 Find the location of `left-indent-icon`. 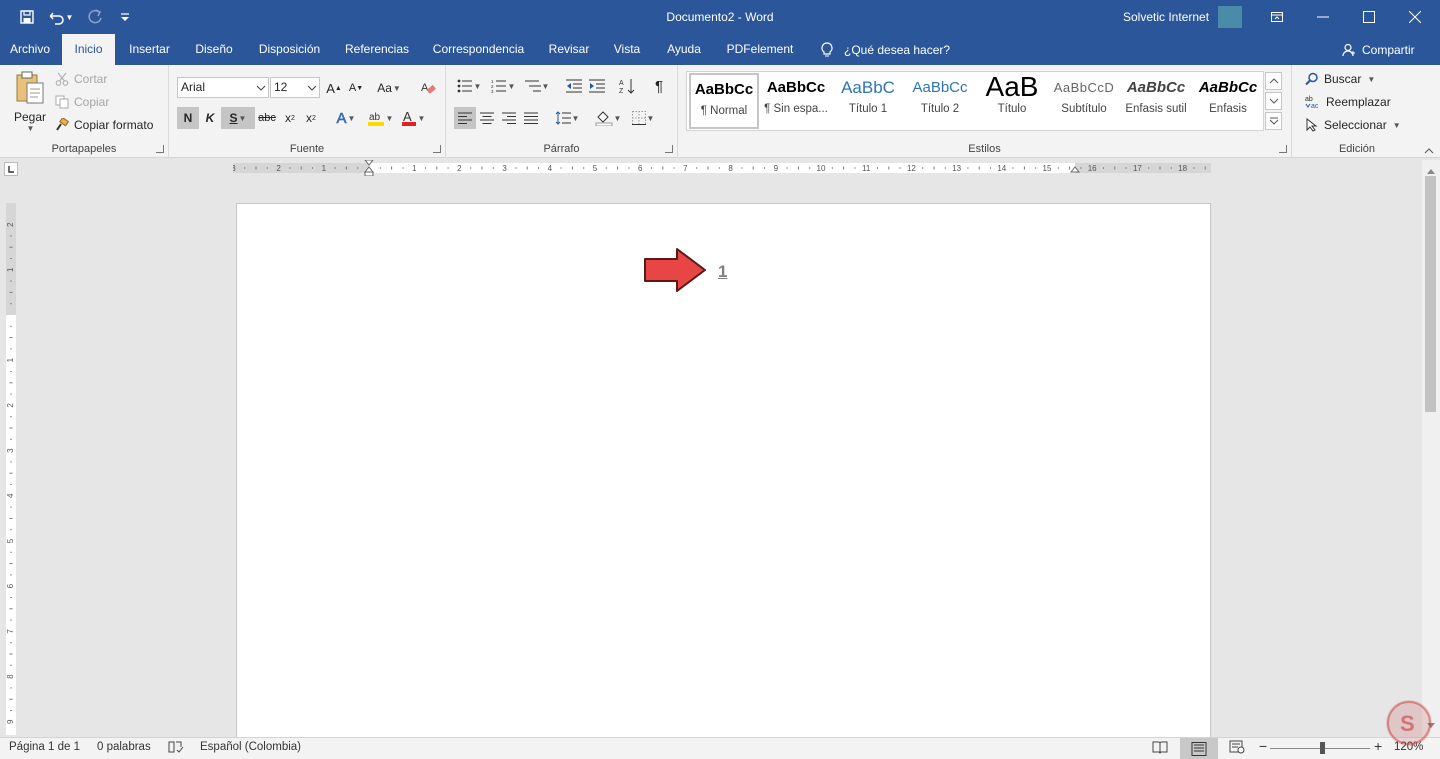

left-indent-icon is located at coordinates (369, 173).